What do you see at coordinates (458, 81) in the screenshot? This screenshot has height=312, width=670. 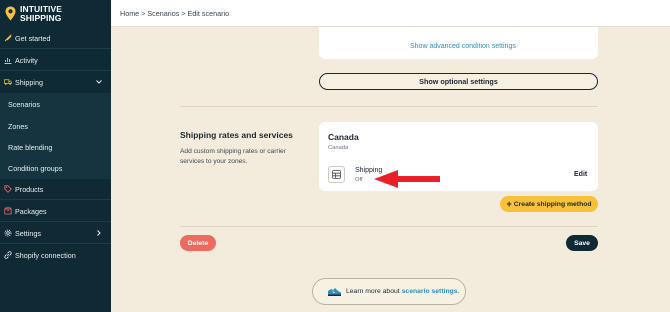 I see `show-optional-settings-button: Show optional settings` at bounding box center [458, 81].